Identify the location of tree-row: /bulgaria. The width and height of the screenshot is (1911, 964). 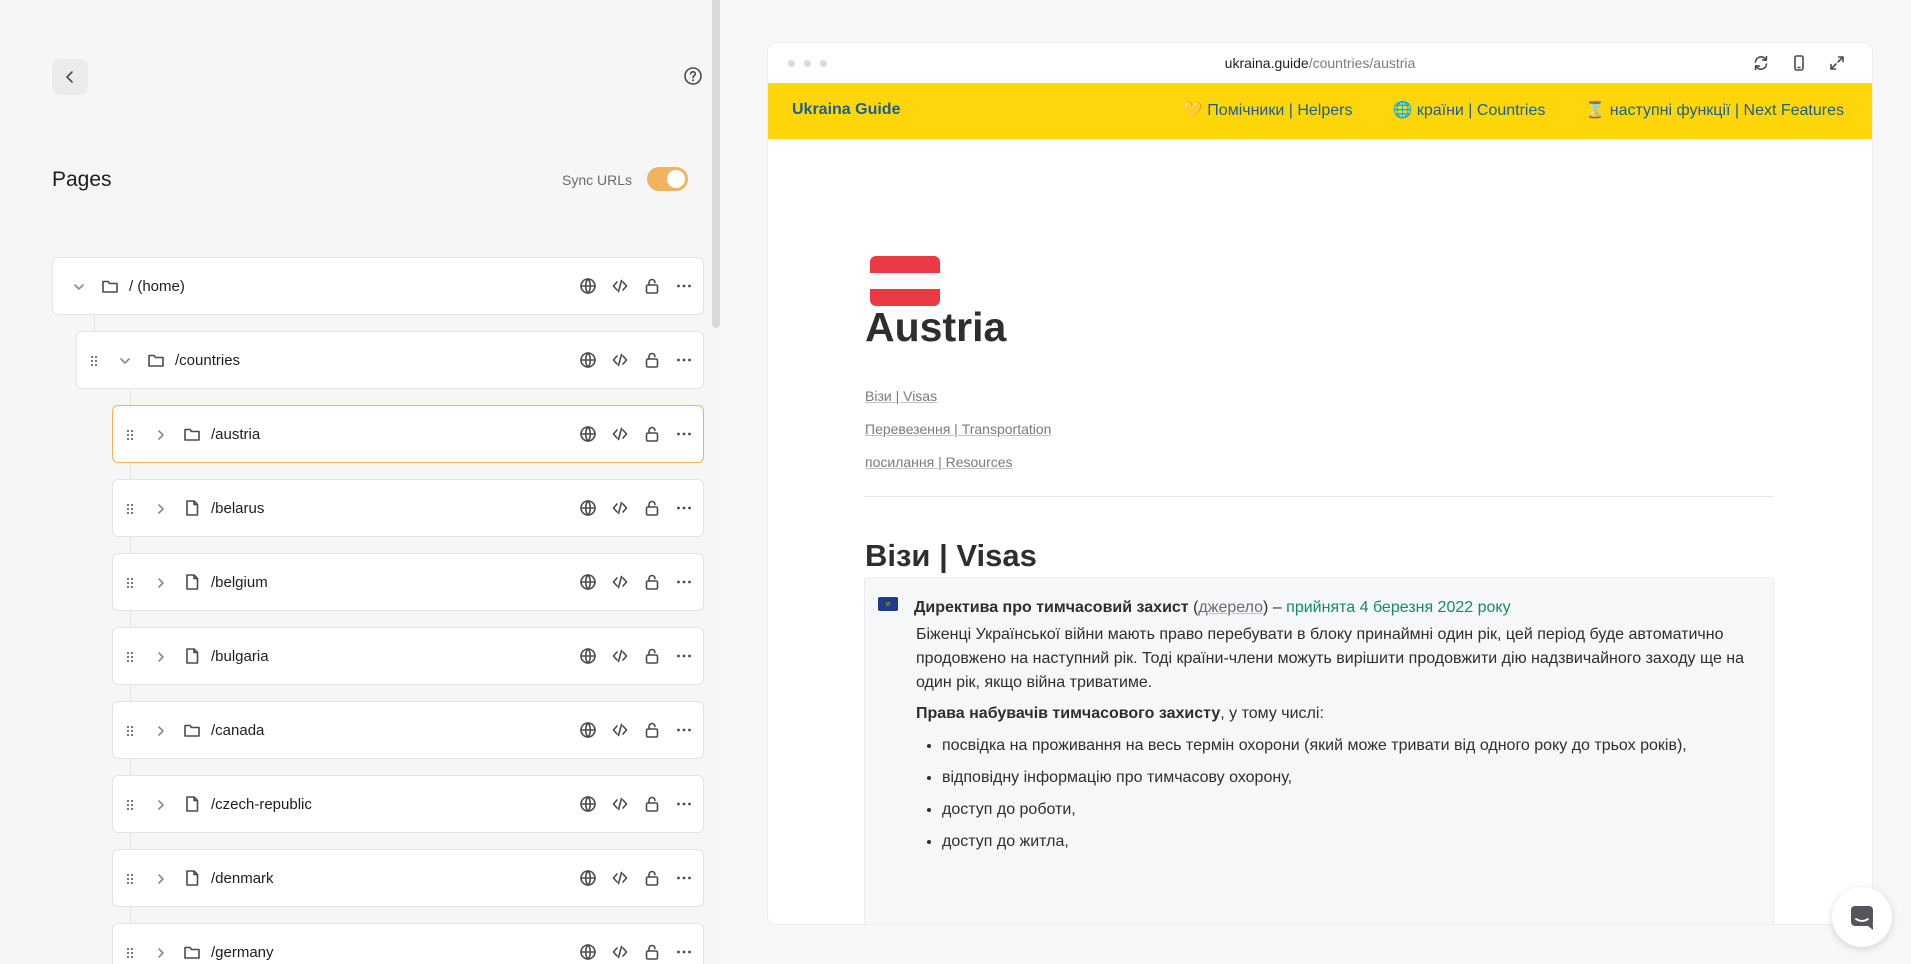
(408, 656).